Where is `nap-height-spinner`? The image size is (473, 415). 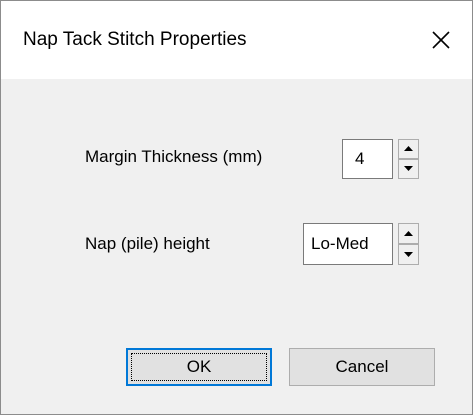 nap-height-spinner is located at coordinates (408, 244).